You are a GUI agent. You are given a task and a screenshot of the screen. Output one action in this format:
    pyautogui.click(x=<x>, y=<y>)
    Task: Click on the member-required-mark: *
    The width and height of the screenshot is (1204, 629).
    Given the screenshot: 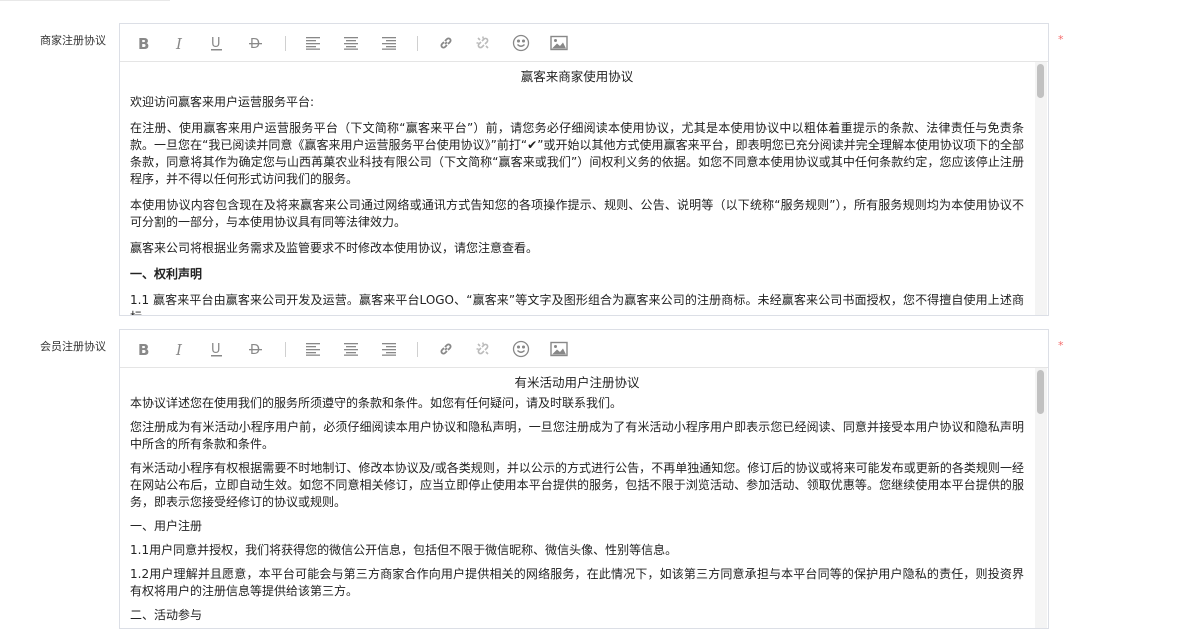 What is the action you would take?
    pyautogui.click(x=1061, y=345)
    